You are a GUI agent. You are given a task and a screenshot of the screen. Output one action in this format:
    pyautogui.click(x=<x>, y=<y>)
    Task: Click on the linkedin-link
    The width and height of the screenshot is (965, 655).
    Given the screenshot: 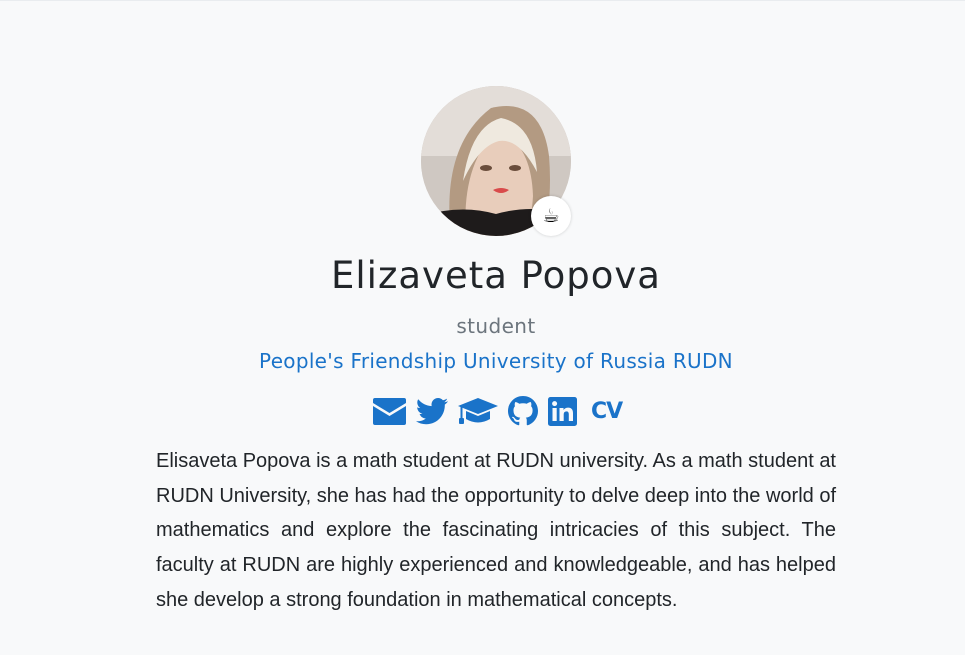 What is the action you would take?
    pyautogui.click(x=562, y=411)
    